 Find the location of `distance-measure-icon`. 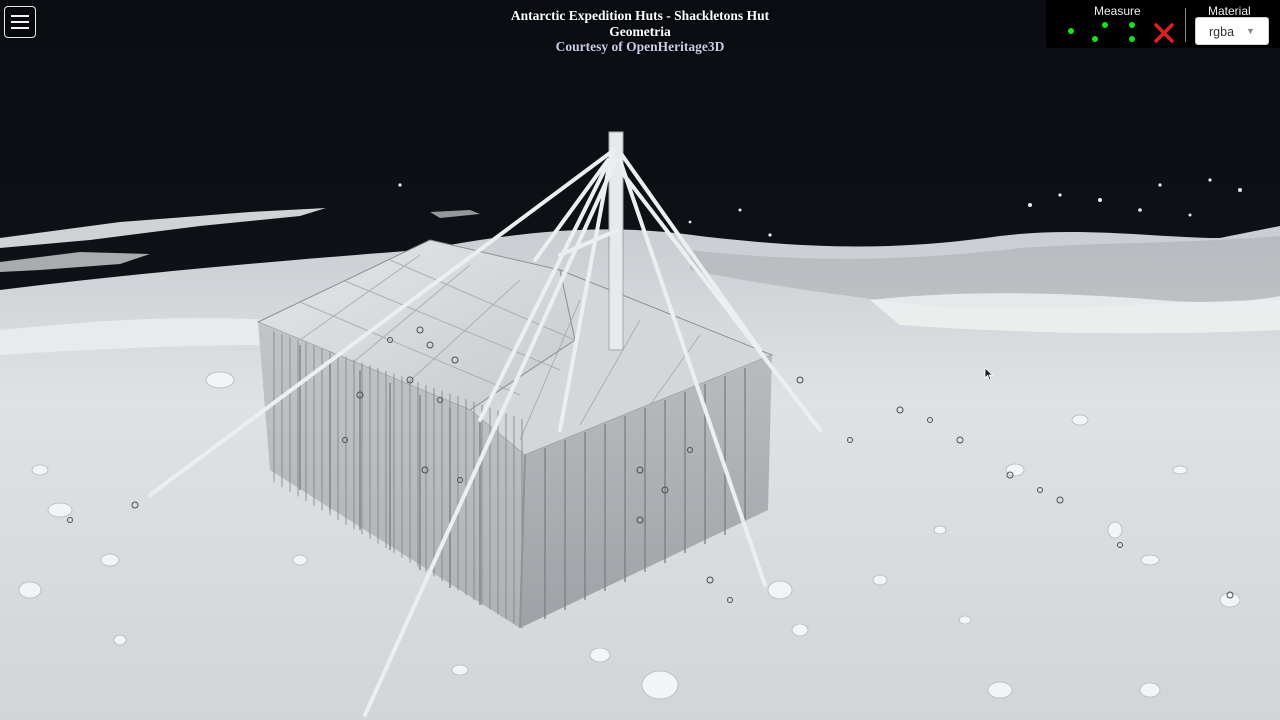

distance-measure-icon is located at coordinates (1100, 32).